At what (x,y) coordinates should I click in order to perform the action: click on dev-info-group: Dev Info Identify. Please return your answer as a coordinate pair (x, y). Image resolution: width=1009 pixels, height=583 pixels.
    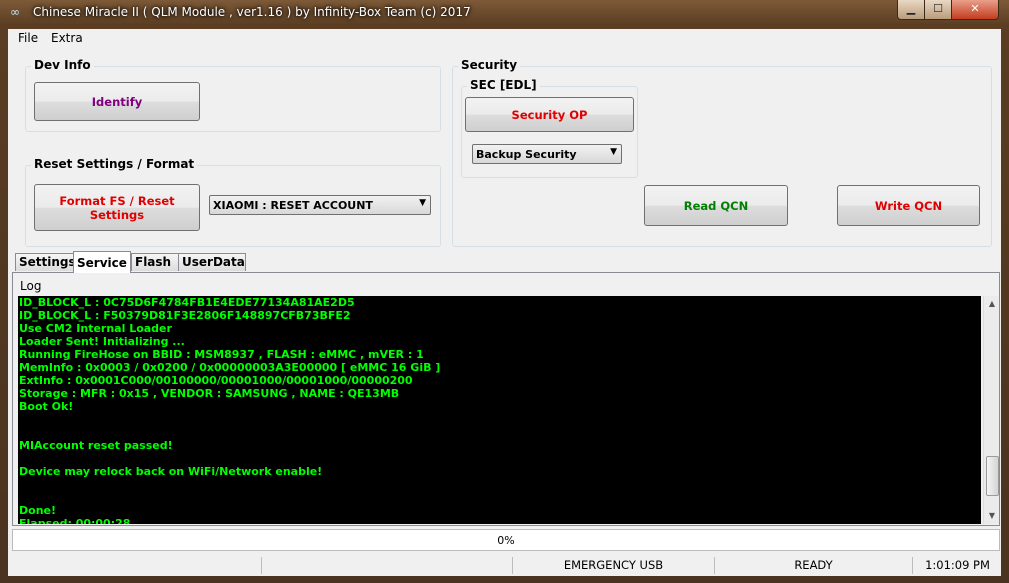
    Looking at the image, I should click on (233, 95).